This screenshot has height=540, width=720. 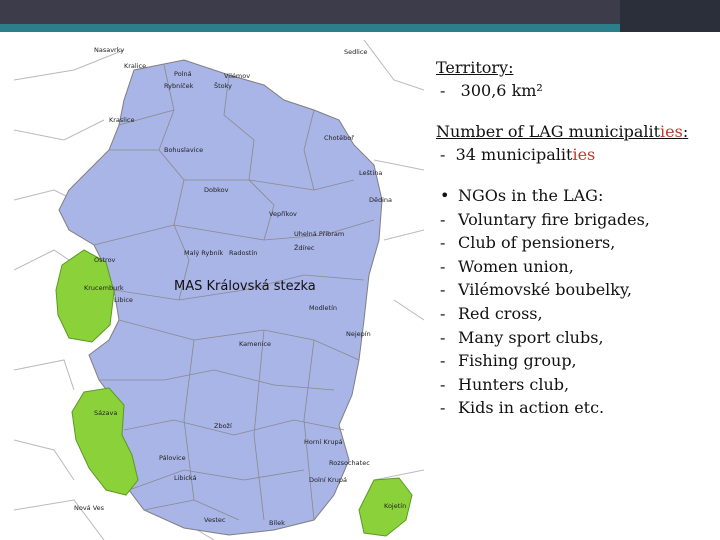 I want to click on municipalities-heading-suffix: ies, so click(x=671, y=131).